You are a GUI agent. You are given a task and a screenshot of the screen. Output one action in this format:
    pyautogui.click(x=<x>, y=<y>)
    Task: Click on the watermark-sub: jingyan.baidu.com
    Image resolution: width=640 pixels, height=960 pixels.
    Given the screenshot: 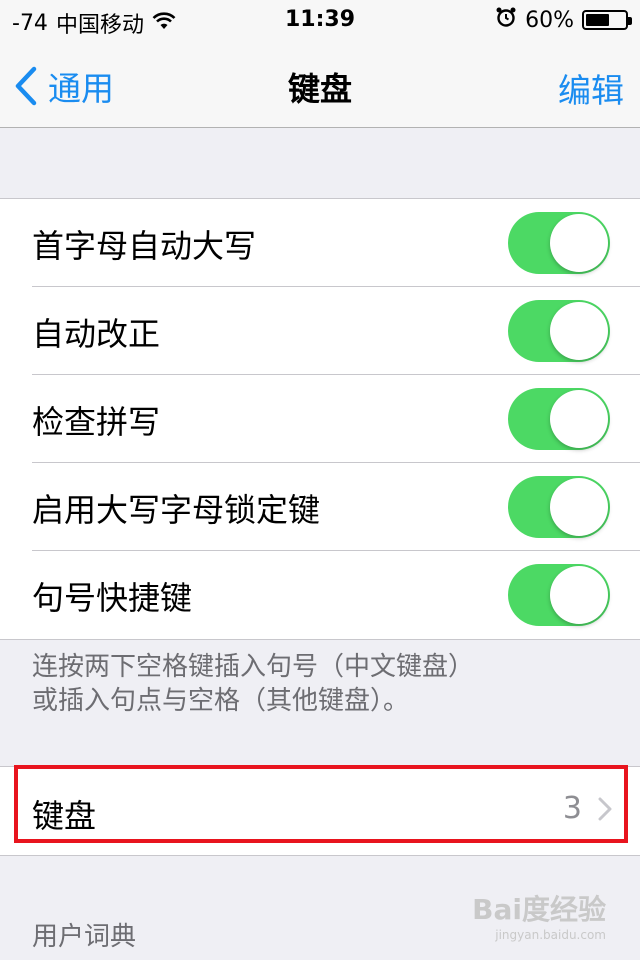 What is the action you would take?
    pyautogui.click(x=550, y=935)
    